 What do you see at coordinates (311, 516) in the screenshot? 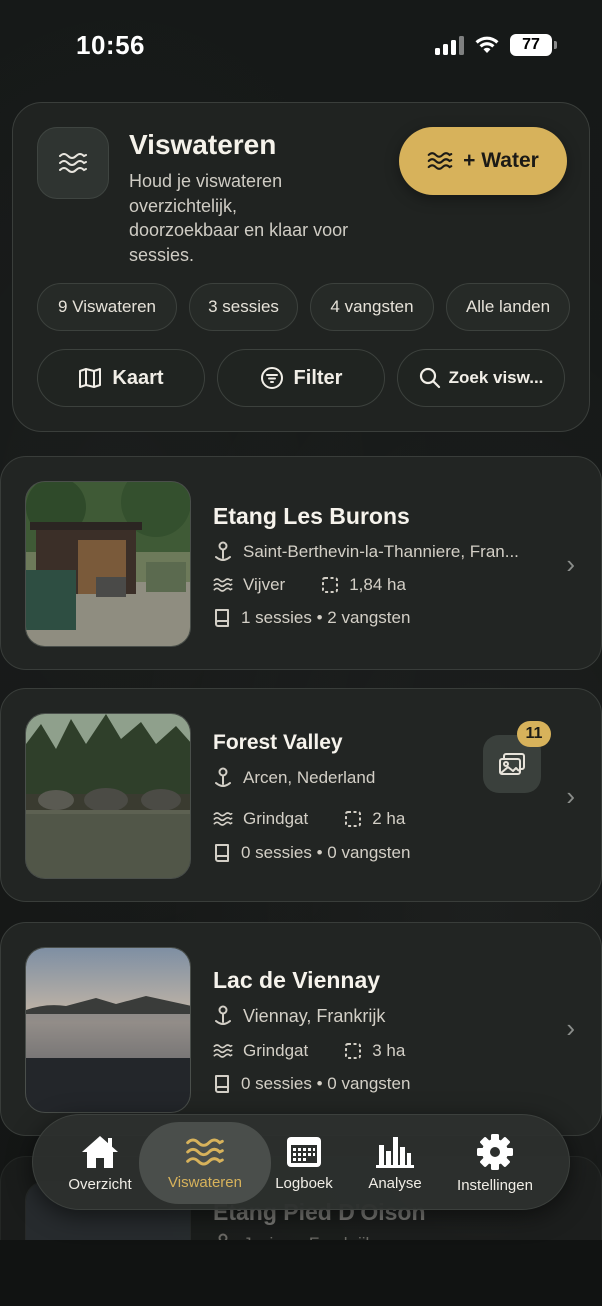
I see `water-name: Etang Les Burons` at bounding box center [311, 516].